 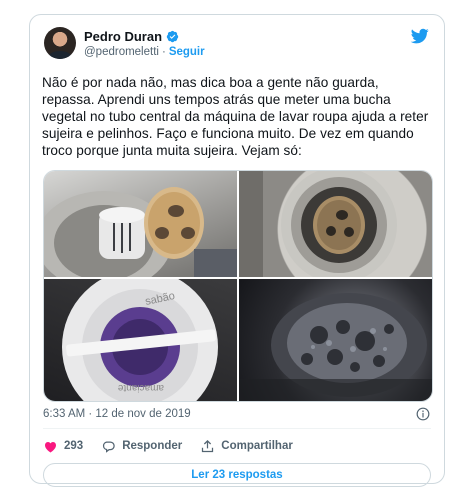 I want to click on divider, so click(x=237, y=428).